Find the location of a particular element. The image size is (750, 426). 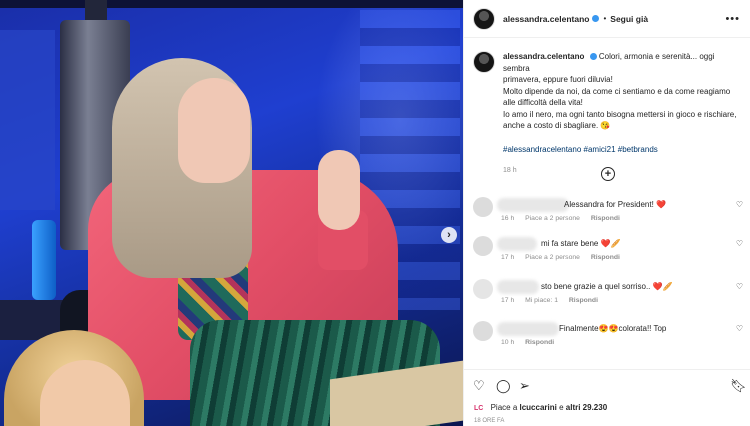

comment-meta: 16 h Piace a 2 persone Rispondi is located at coordinates (565, 218).